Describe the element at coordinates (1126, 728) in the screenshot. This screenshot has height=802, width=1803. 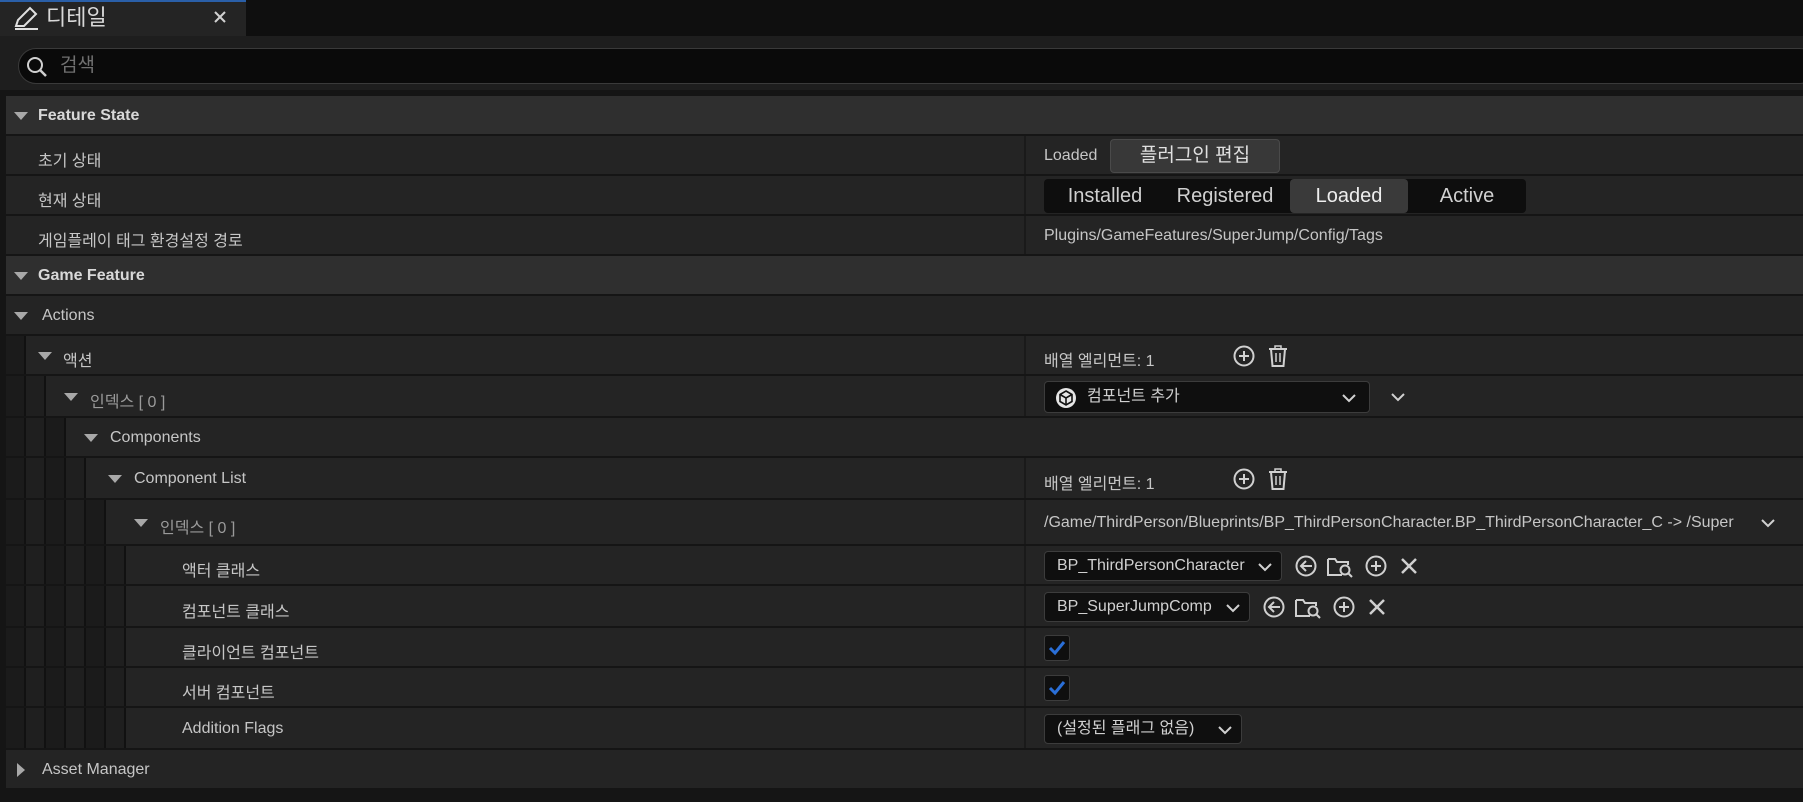
I see `addition-flags-value: (설정된 플래그 없음)` at that location.